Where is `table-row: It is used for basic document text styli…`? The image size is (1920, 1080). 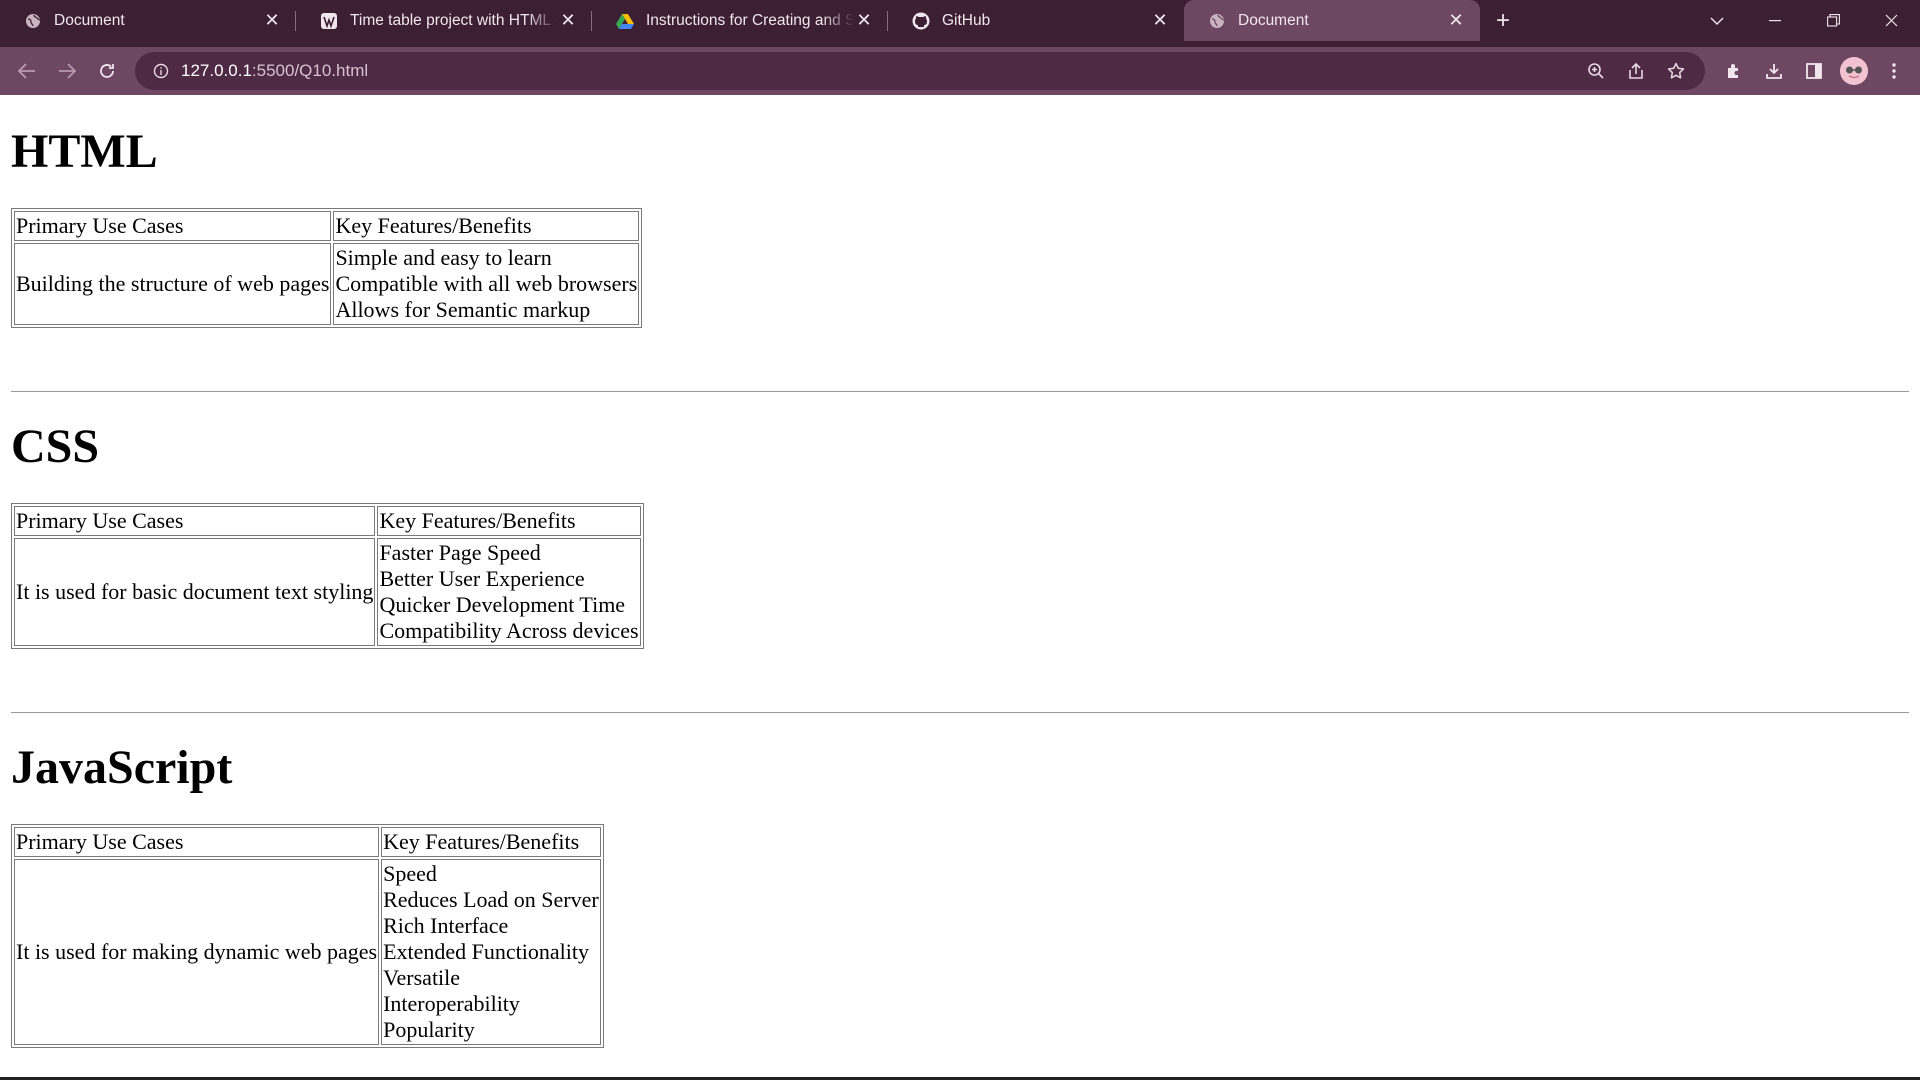 table-row: It is used for basic document text styli… is located at coordinates (327, 592).